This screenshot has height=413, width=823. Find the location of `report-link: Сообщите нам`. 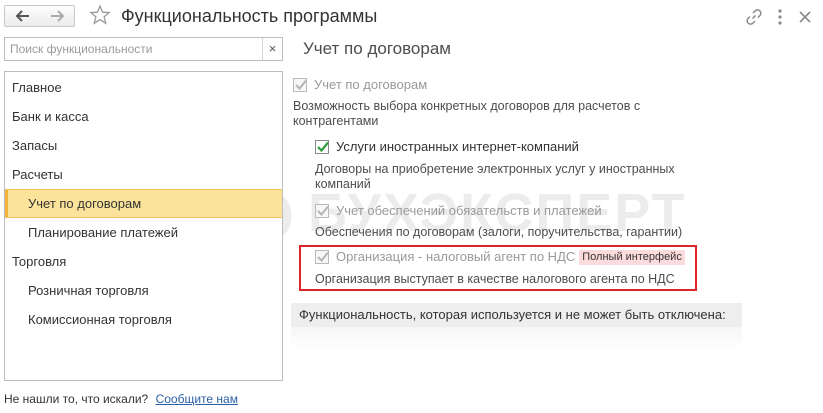

report-link: Сообщите нам is located at coordinates (197, 399).